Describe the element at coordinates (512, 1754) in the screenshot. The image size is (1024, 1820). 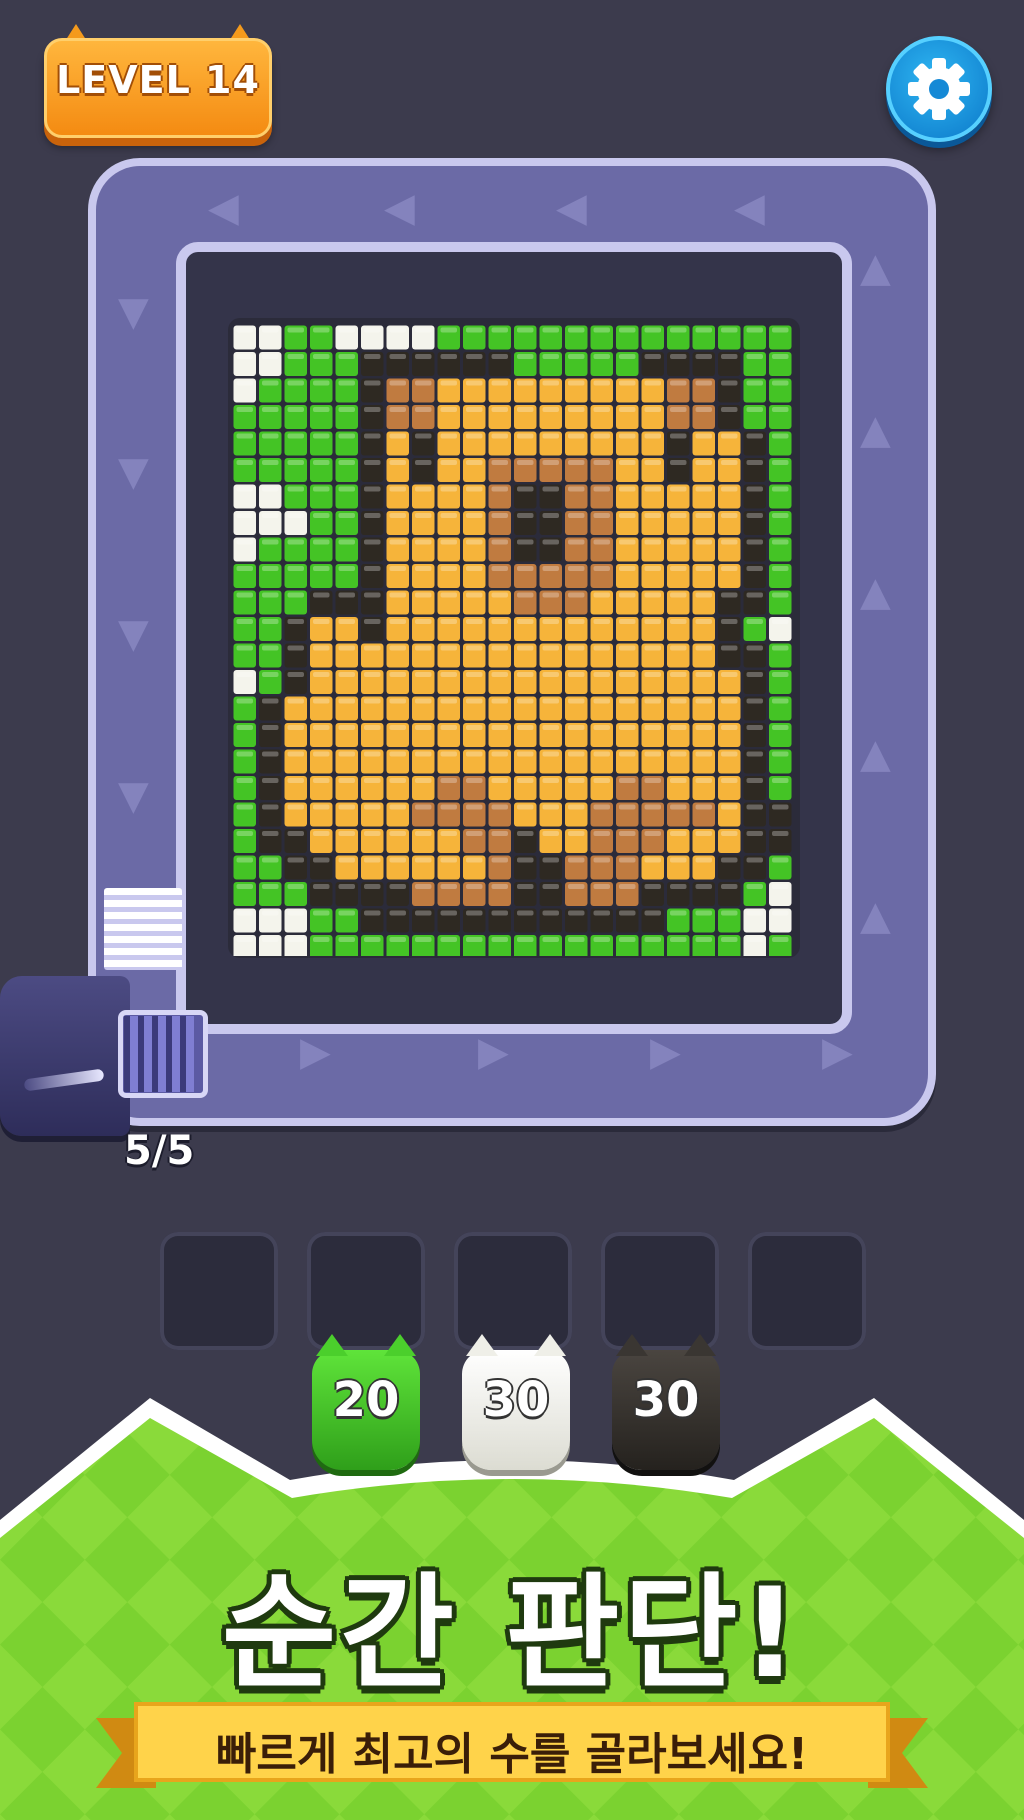
I see `subtitle: 빠르게 최고의 수를 골라보세요!` at that location.